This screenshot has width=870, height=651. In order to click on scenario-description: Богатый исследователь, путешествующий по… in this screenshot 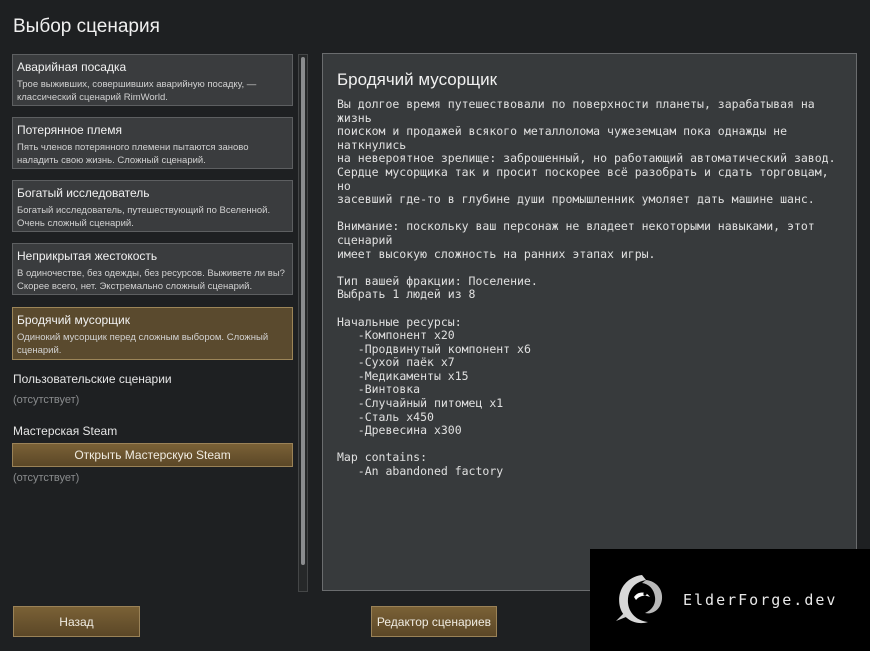, I will do `click(144, 217)`.